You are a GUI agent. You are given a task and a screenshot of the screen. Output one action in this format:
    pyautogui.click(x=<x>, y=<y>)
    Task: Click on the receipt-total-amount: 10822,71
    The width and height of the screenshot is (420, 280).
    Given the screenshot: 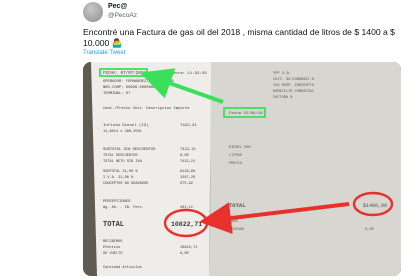 What is the action you would take?
    pyautogui.click(x=186, y=224)
    